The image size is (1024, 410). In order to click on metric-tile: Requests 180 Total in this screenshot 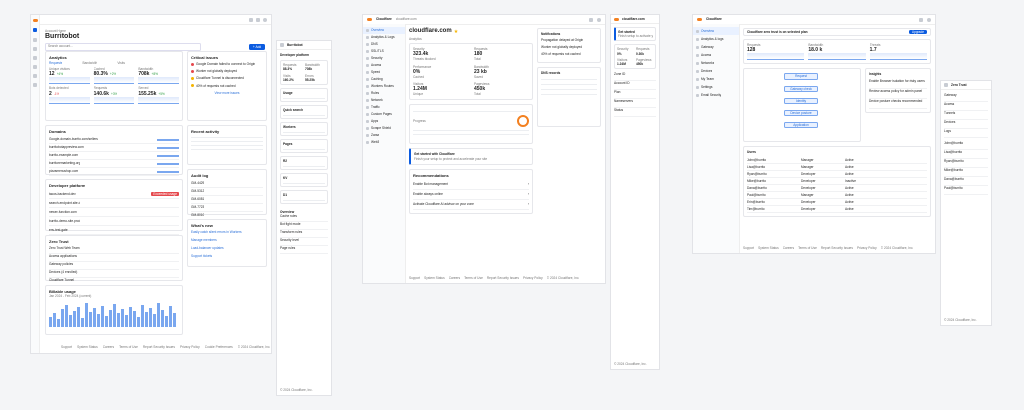, I will do `click(501, 54)`.